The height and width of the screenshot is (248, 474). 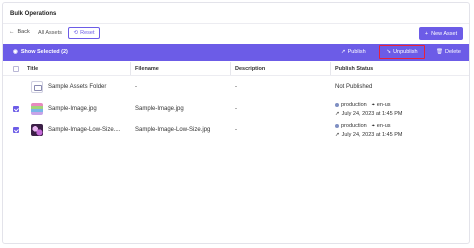 What do you see at coordinates (50, 33) in the screenshot?
I see `breadcrumb: All Assets` at bounding box center [50, 33].